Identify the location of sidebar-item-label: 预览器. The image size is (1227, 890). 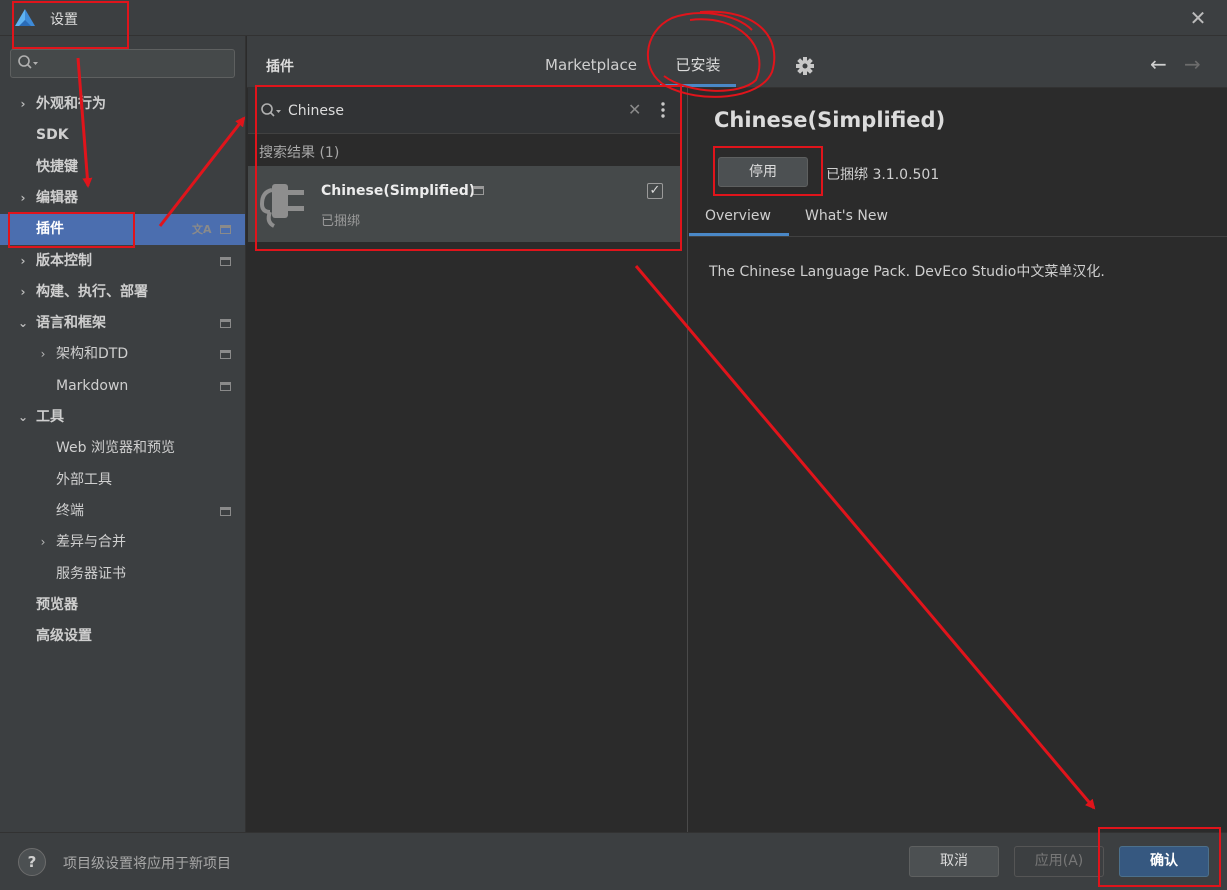
(57, 605).